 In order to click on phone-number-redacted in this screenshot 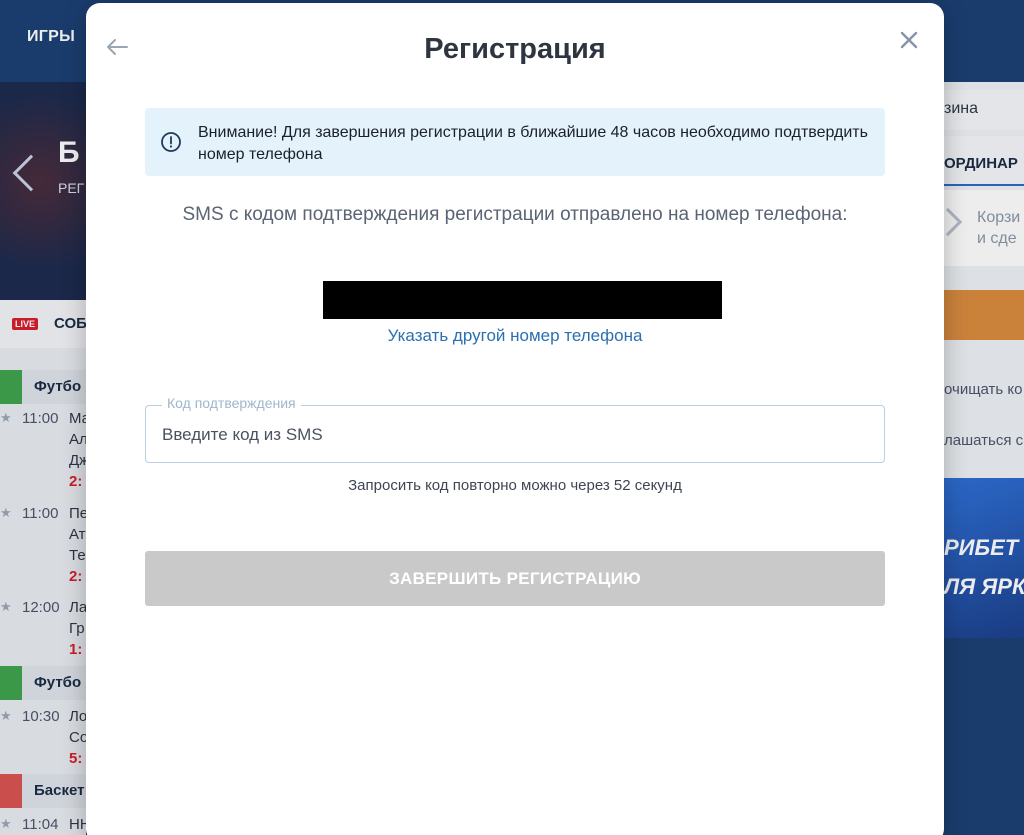, I will do `click(522, 300)`.